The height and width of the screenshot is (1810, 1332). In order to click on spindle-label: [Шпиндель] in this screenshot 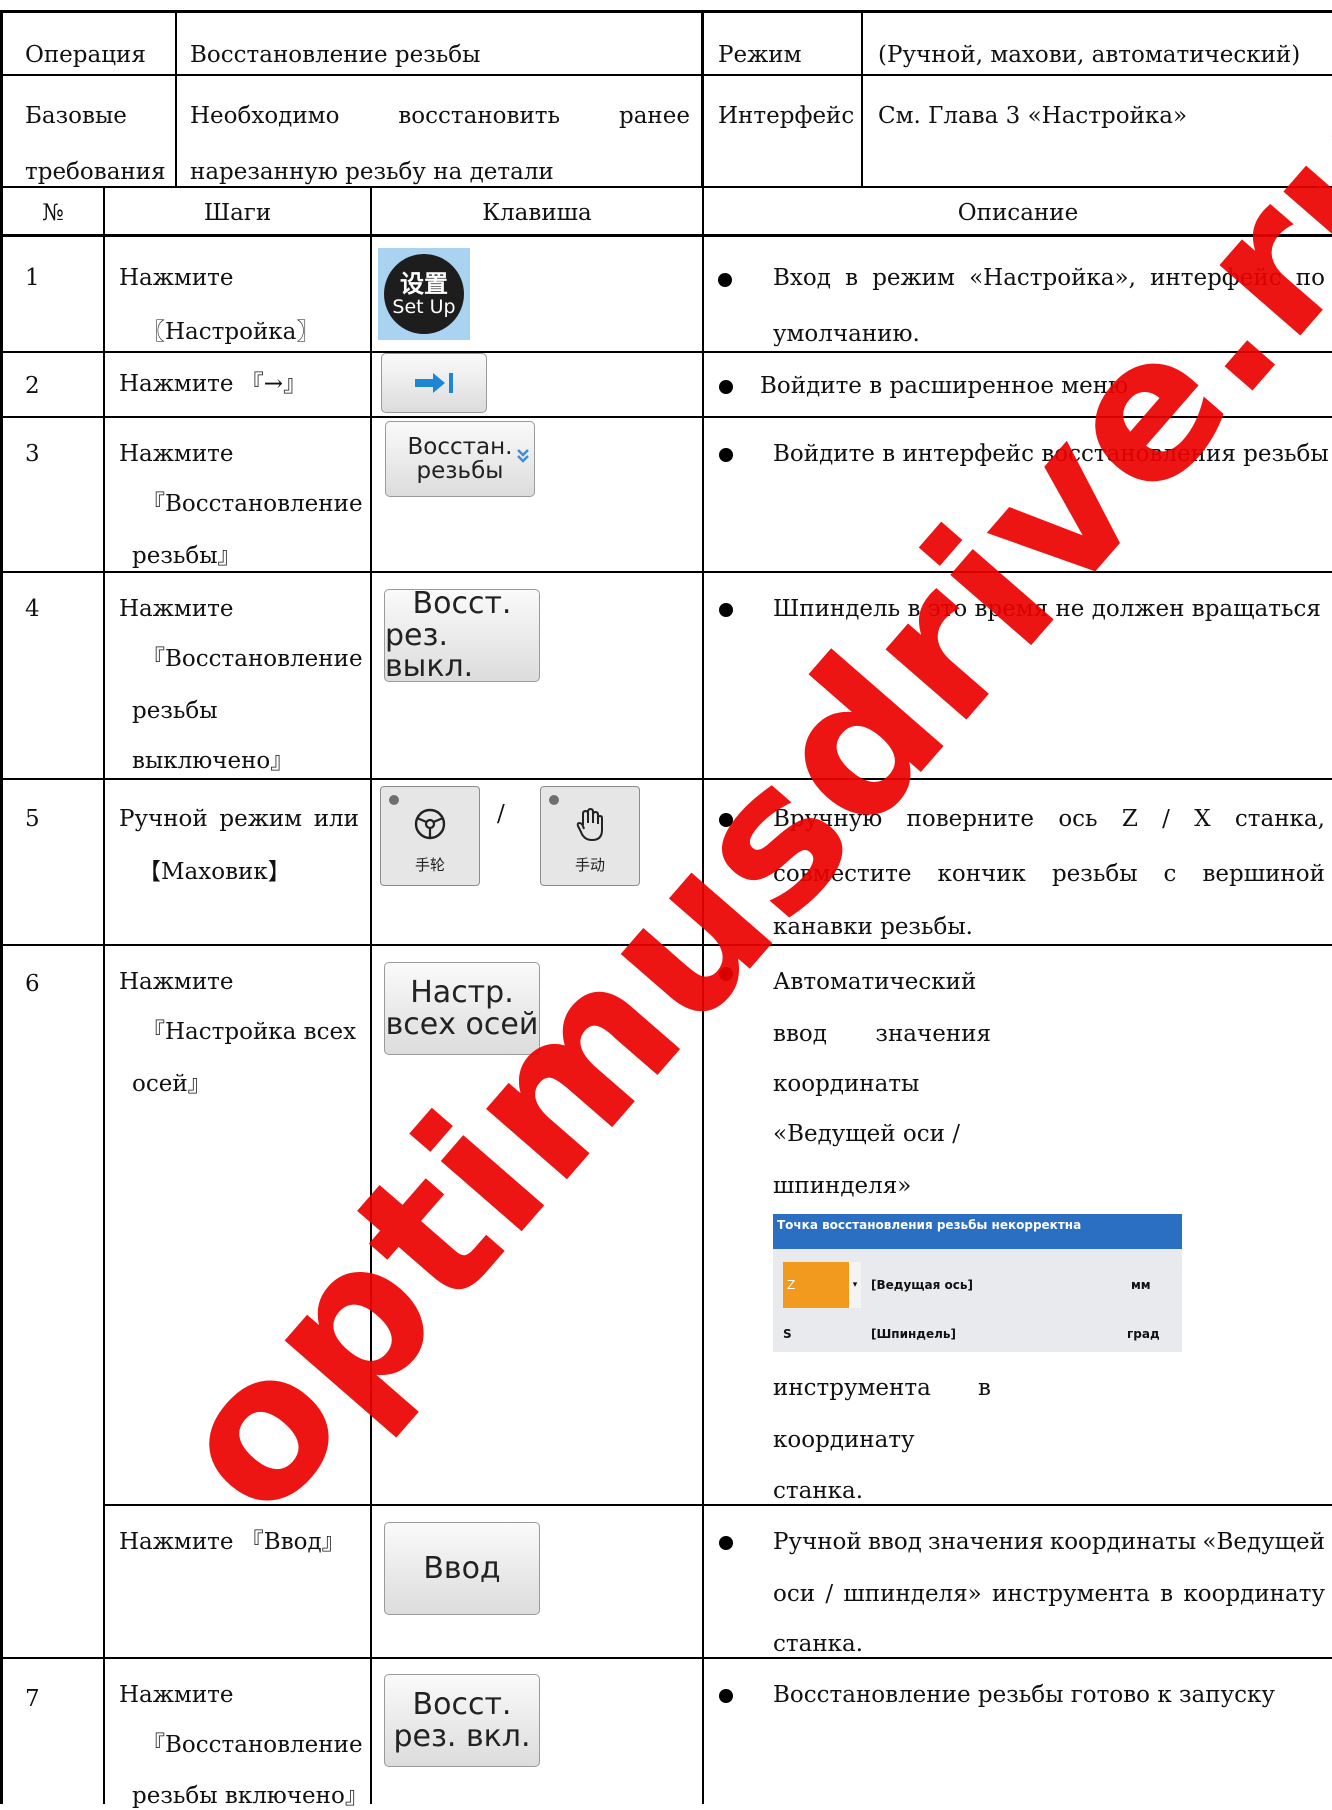, I will do `click(913, 1334)`.